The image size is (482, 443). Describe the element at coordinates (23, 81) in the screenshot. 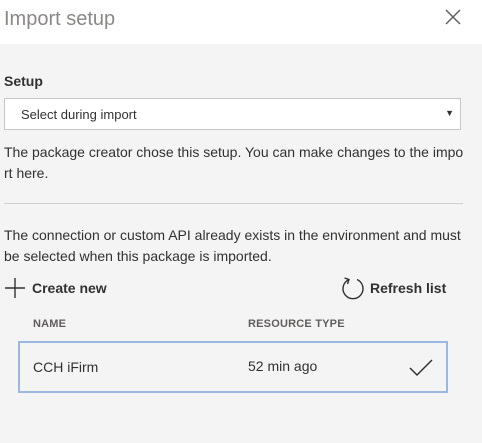

I see `setup-label: Setup` at that location.